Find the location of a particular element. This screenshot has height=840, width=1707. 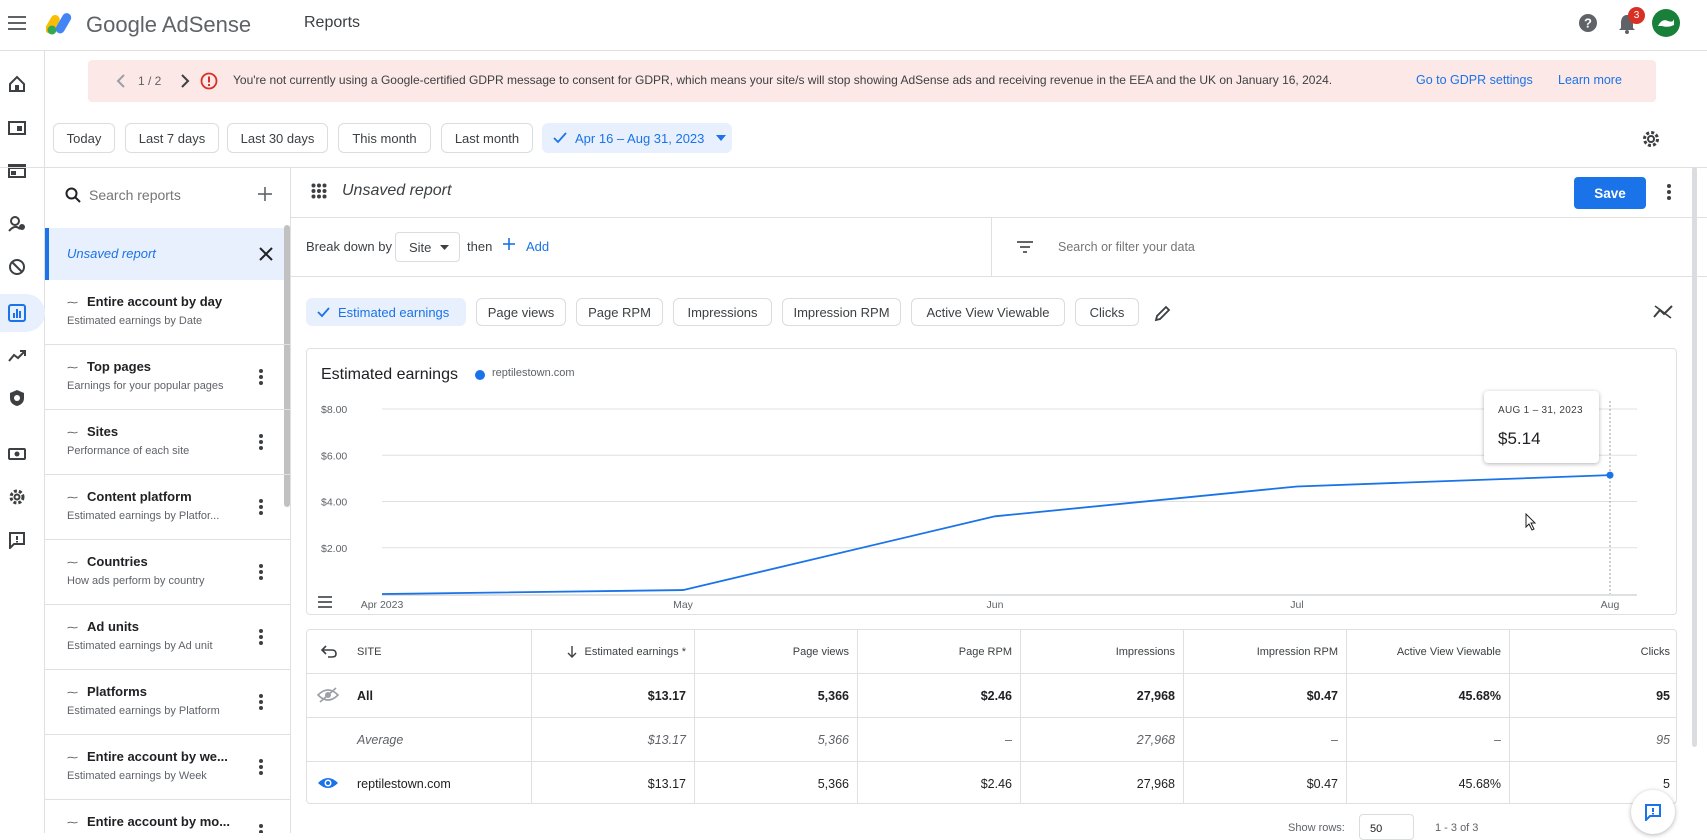

gdpr-settings-link: Go to GDPR settings is located at coordinates (1474, 80).